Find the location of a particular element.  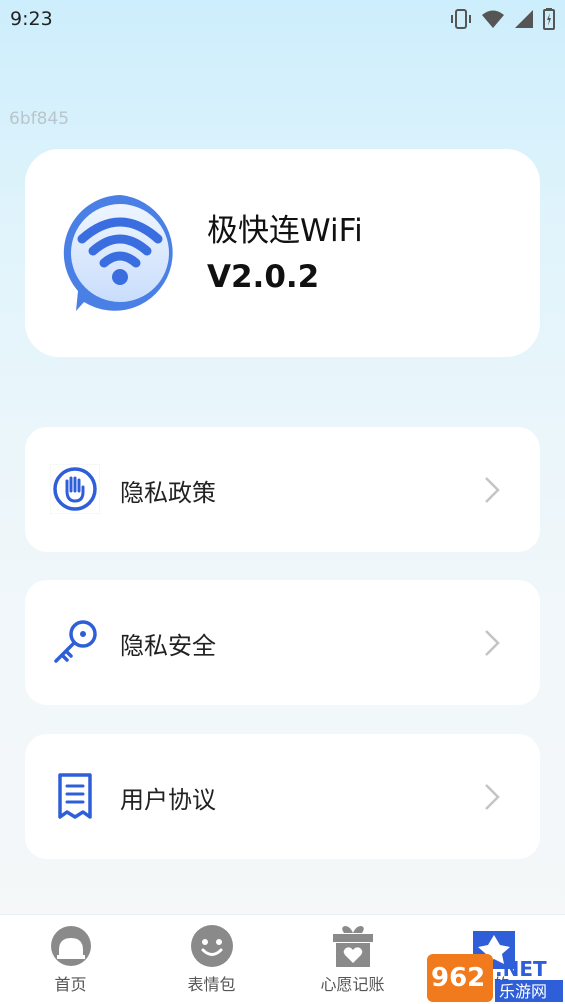

nav-item-stickers: 表情包 is located at coordinates (211, 959).